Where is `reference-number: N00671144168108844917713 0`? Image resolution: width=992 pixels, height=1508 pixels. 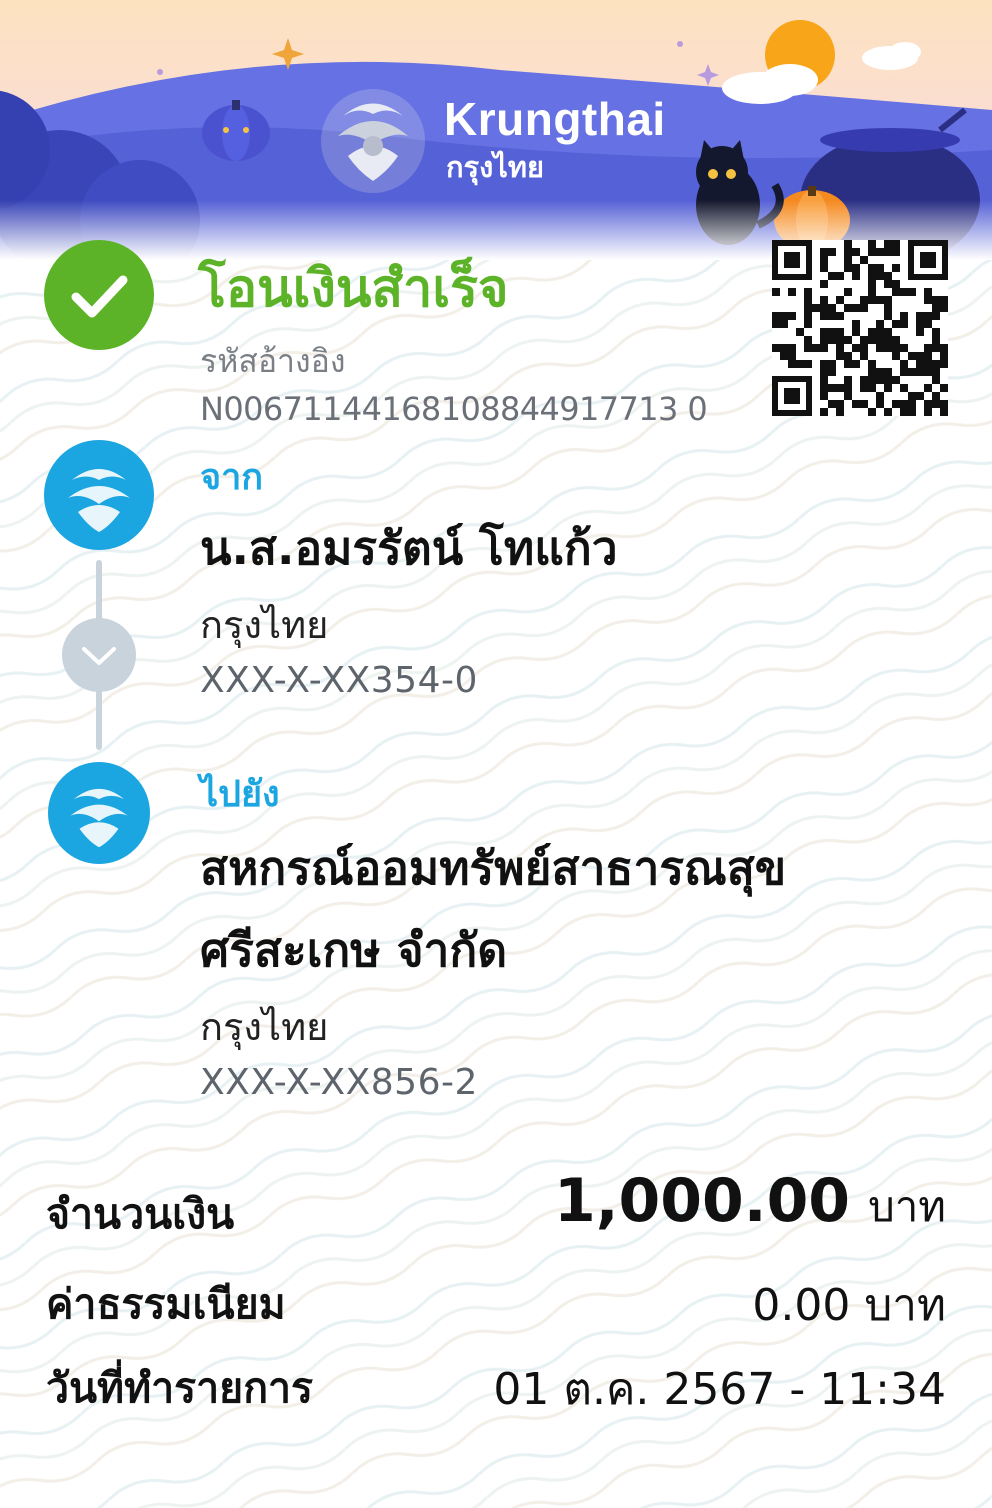
reference-number: N00671144168108844917713 0 is located at coordinates (454, 409).